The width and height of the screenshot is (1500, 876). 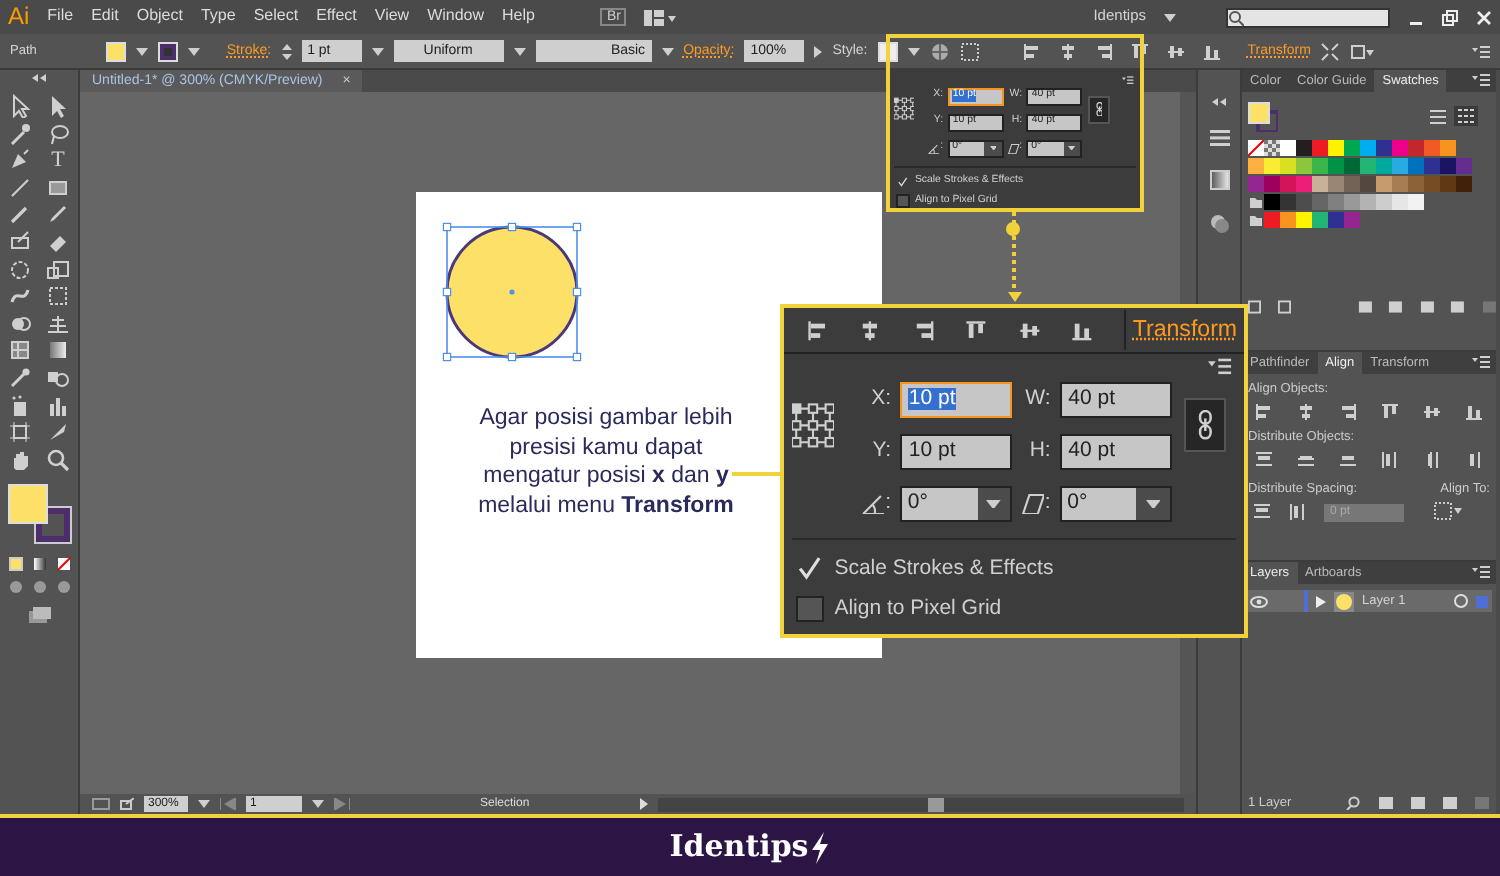 What do you see at coordinates (918, 609) in the screenshot?
I see `checkbox-label: Align to Pixel Grid` at bounding box center [918, 609].